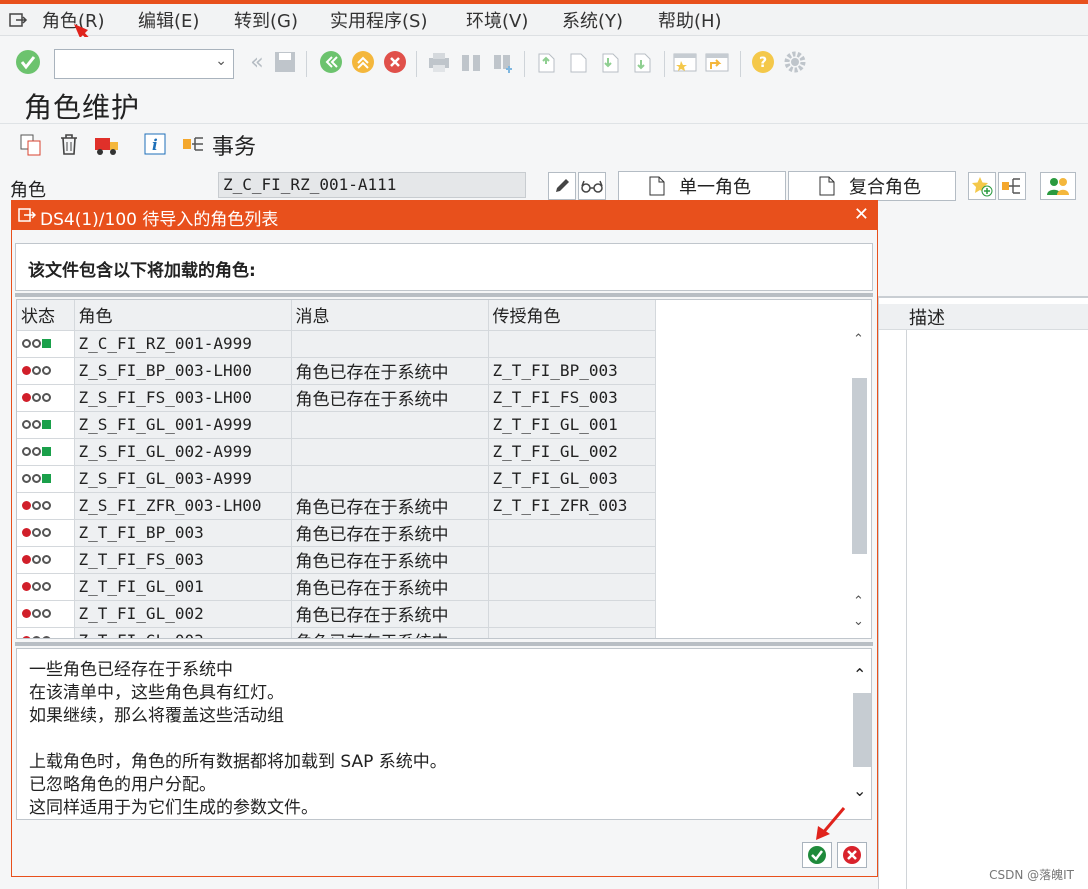  What do you see at coordinates (592, 20) in the screenshot?
I see `menu-system: 系统(Y)` at bounding box center [592, 20].